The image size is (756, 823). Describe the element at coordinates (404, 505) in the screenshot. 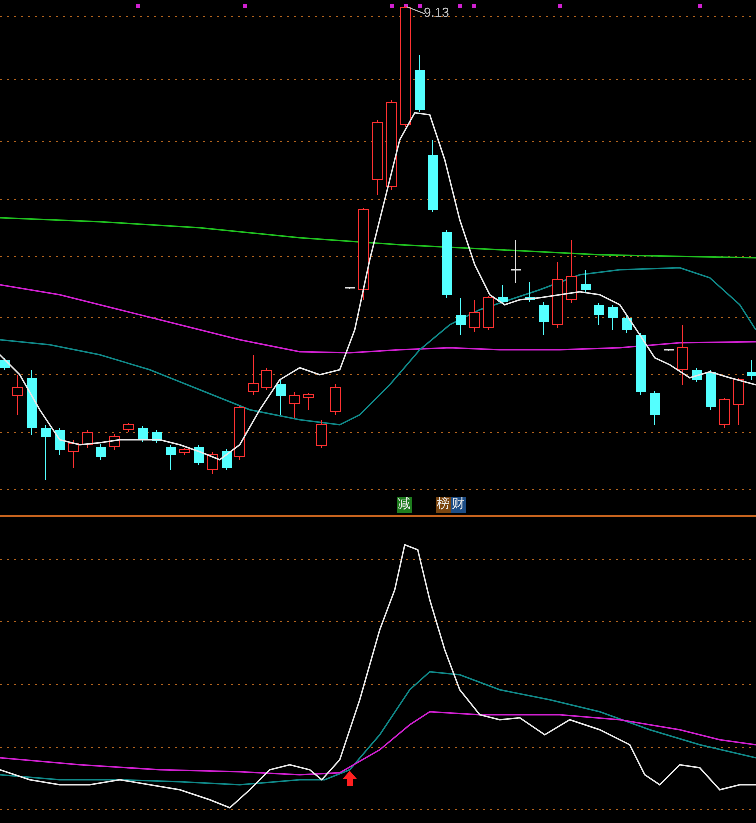

I see `signal-tag: 减` at that location.